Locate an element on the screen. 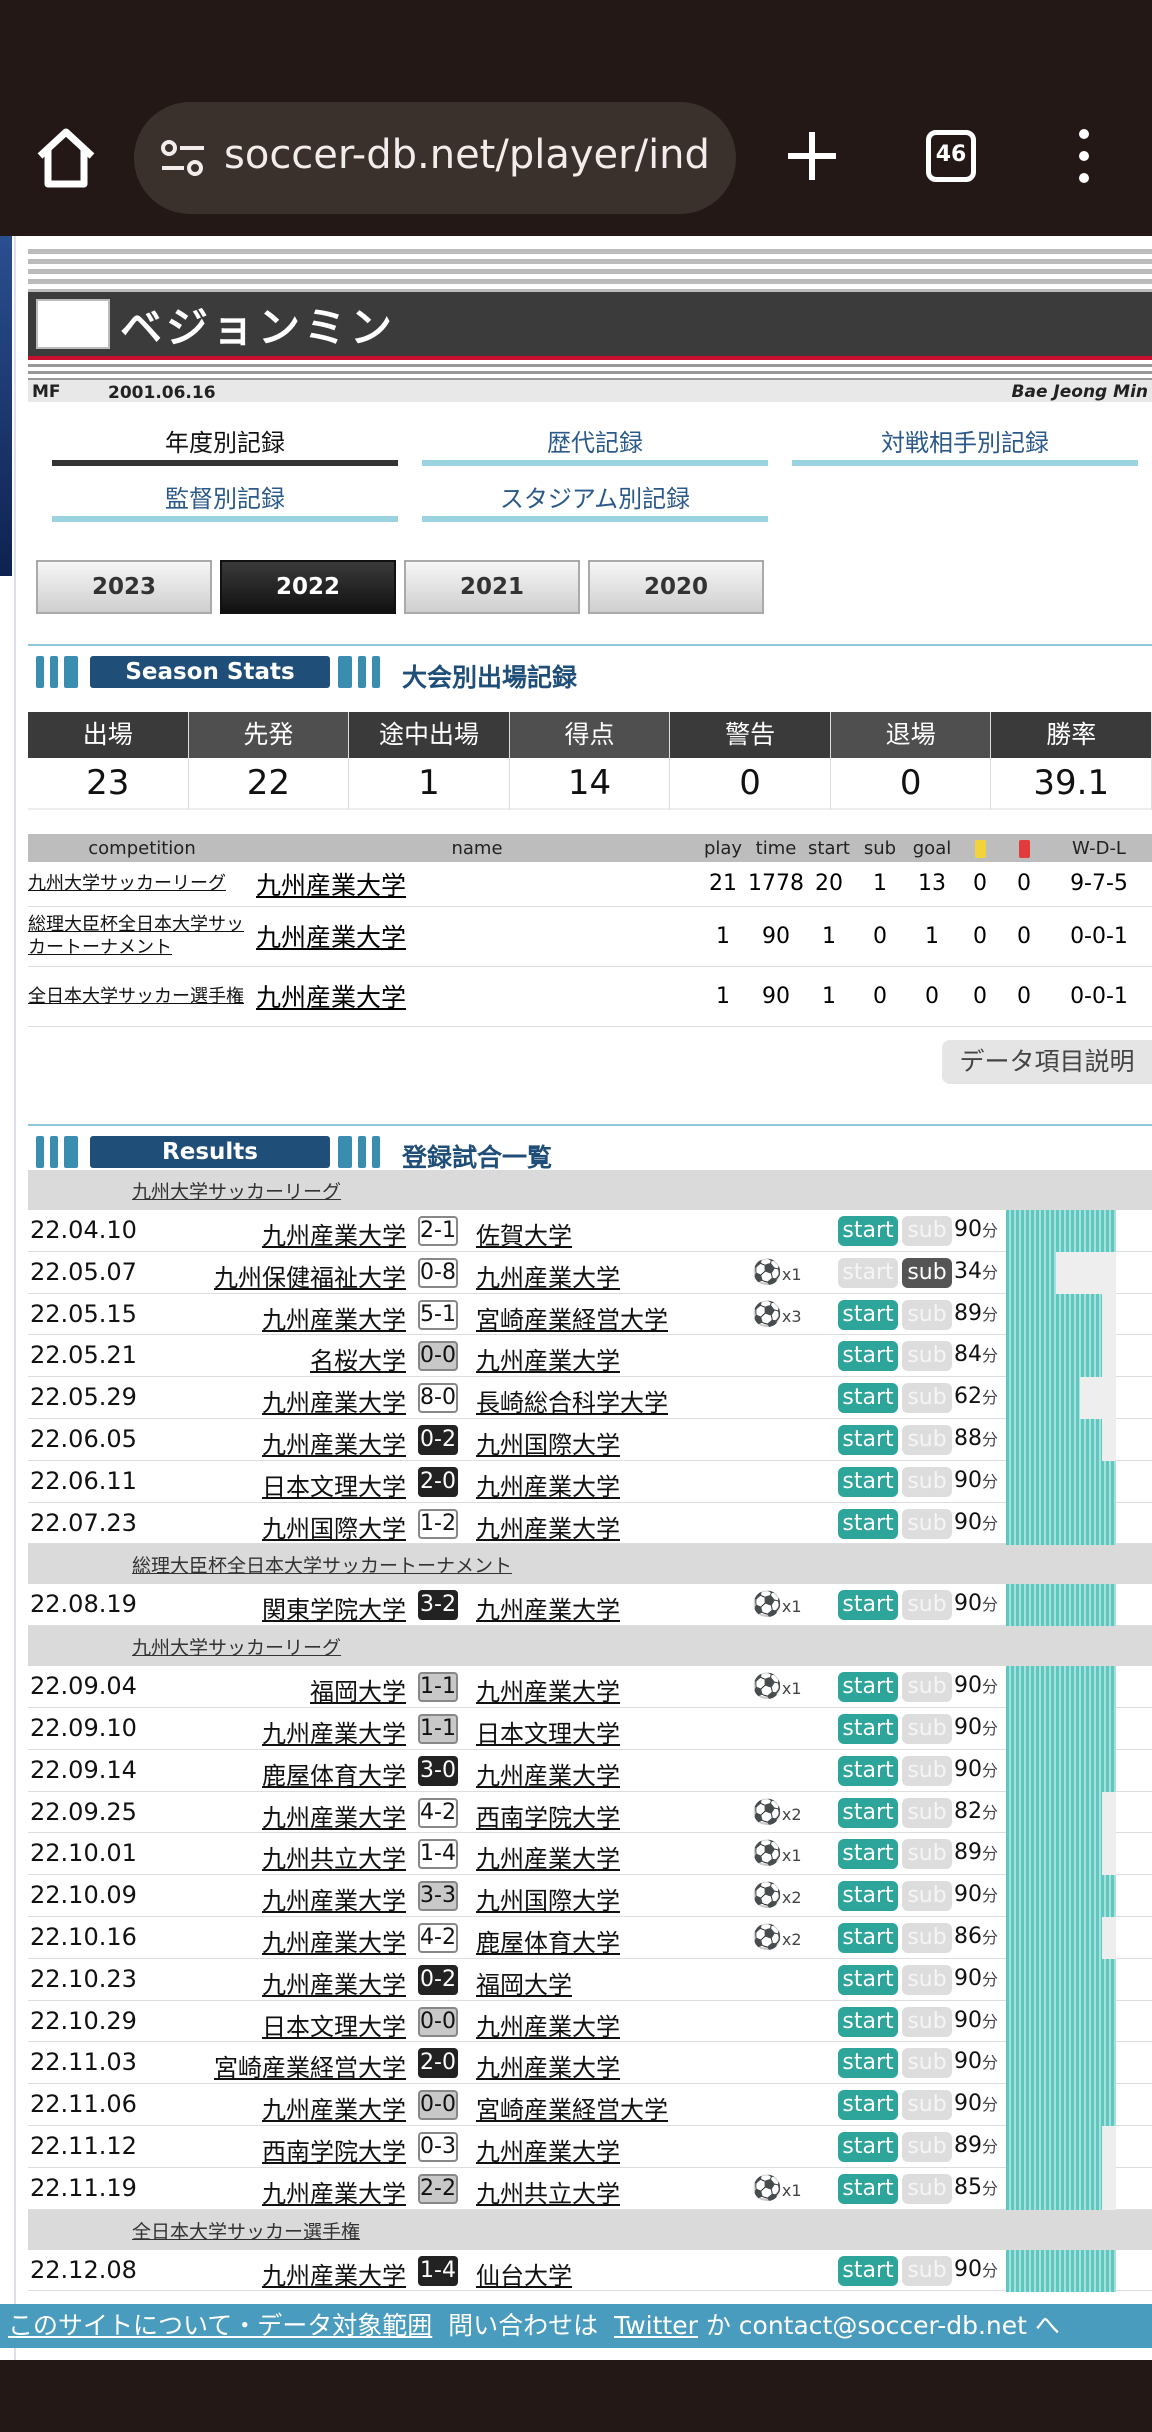 This screenshot has height=2432, width=1152. nav-all-time-records: 歴代記録 is located at coordinates (595, 446).